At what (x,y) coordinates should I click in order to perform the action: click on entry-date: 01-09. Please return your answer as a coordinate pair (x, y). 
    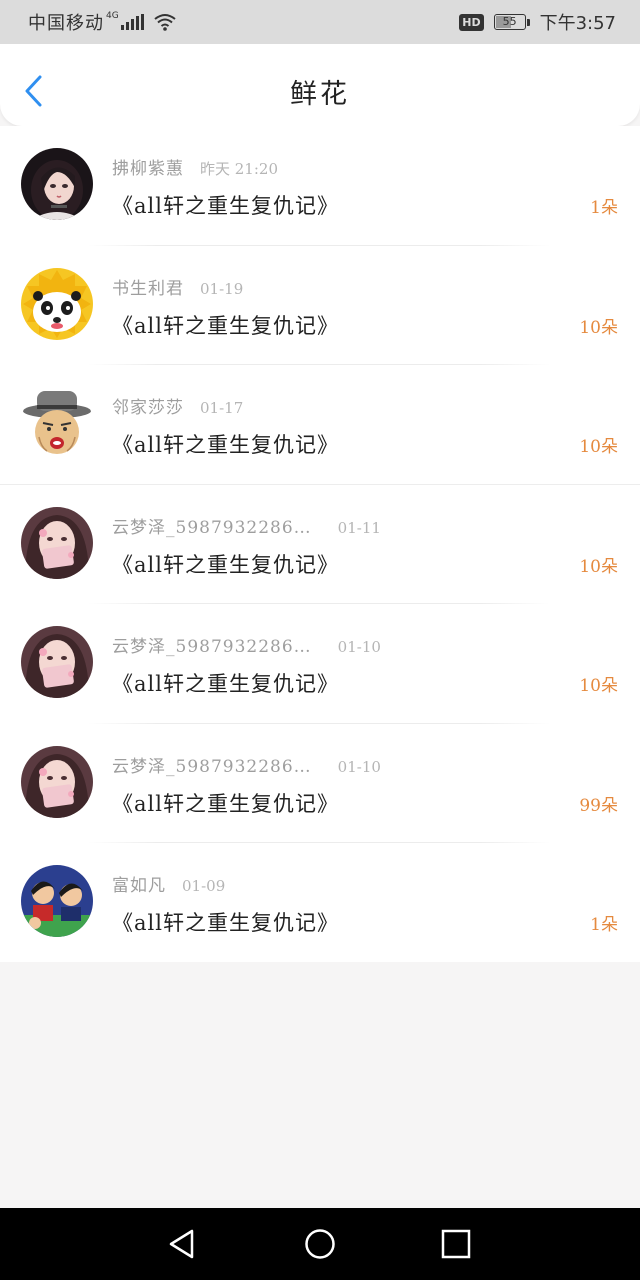
    Looking at the image, I should click on (204, 886).